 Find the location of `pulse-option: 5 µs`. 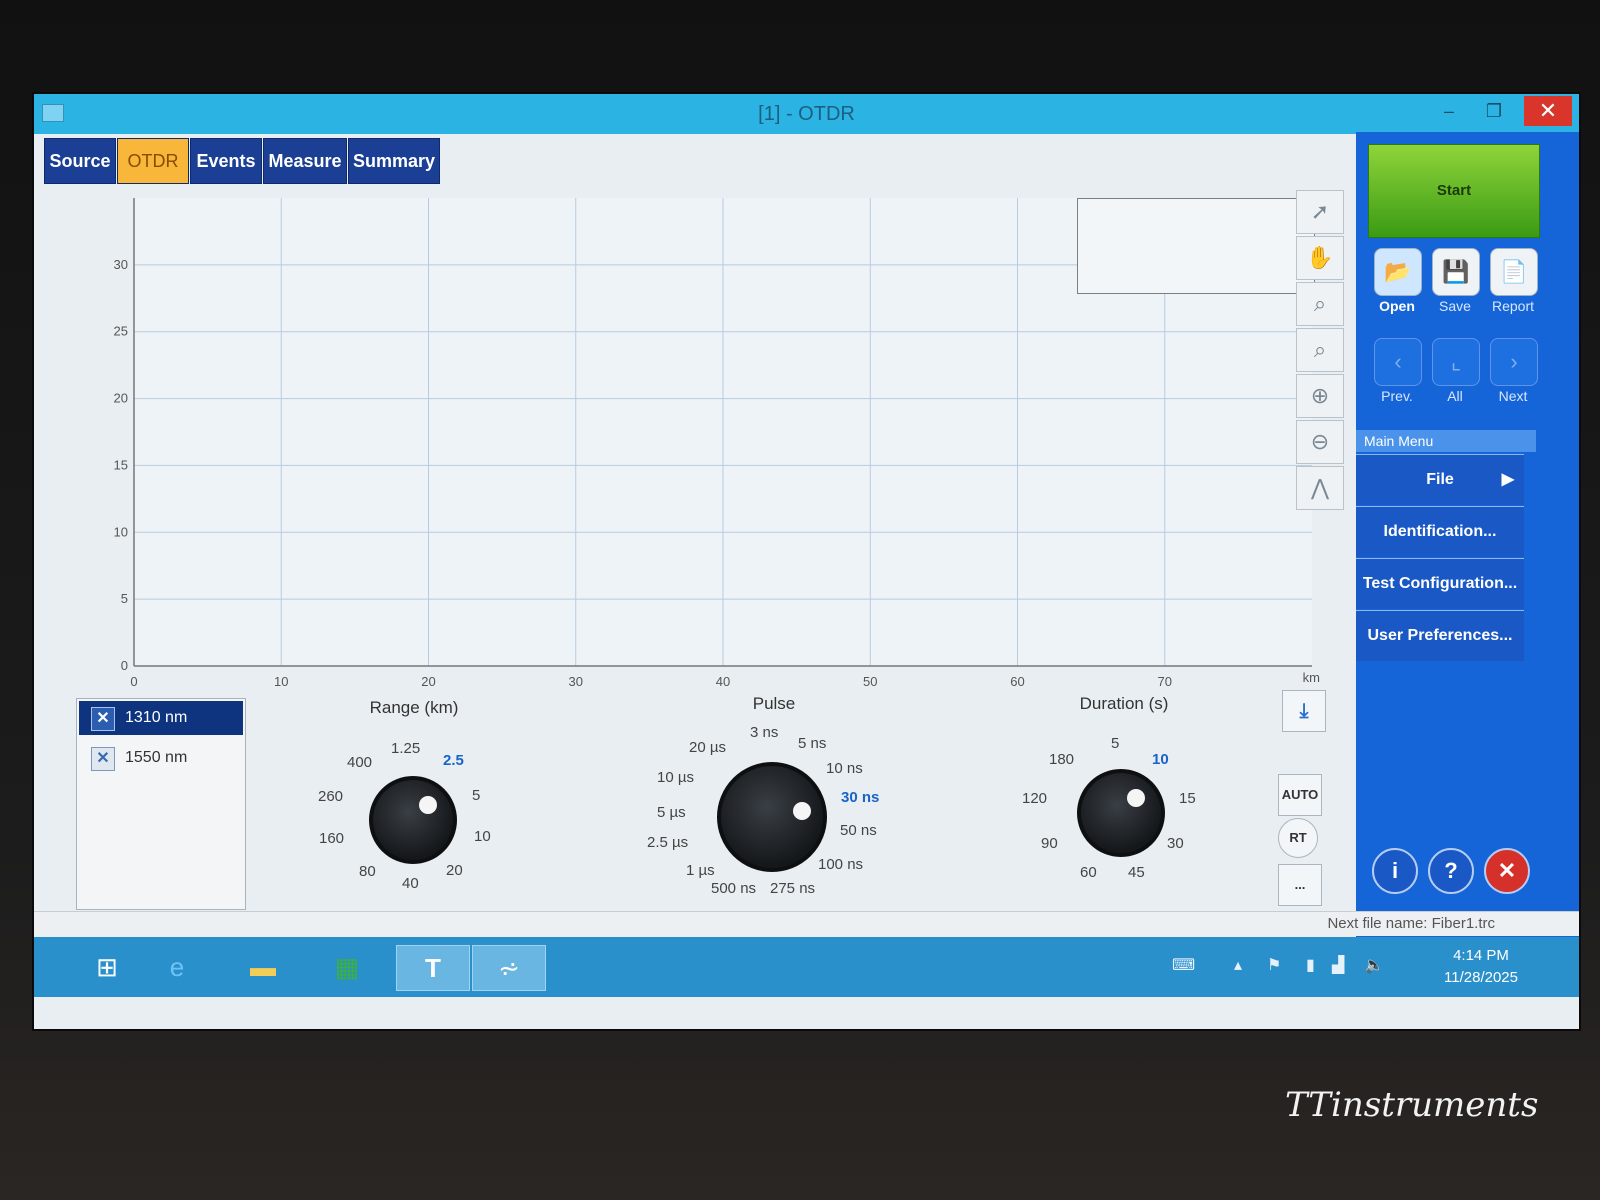

pulse-option: 5 µs is located at coordinates (671, 812).